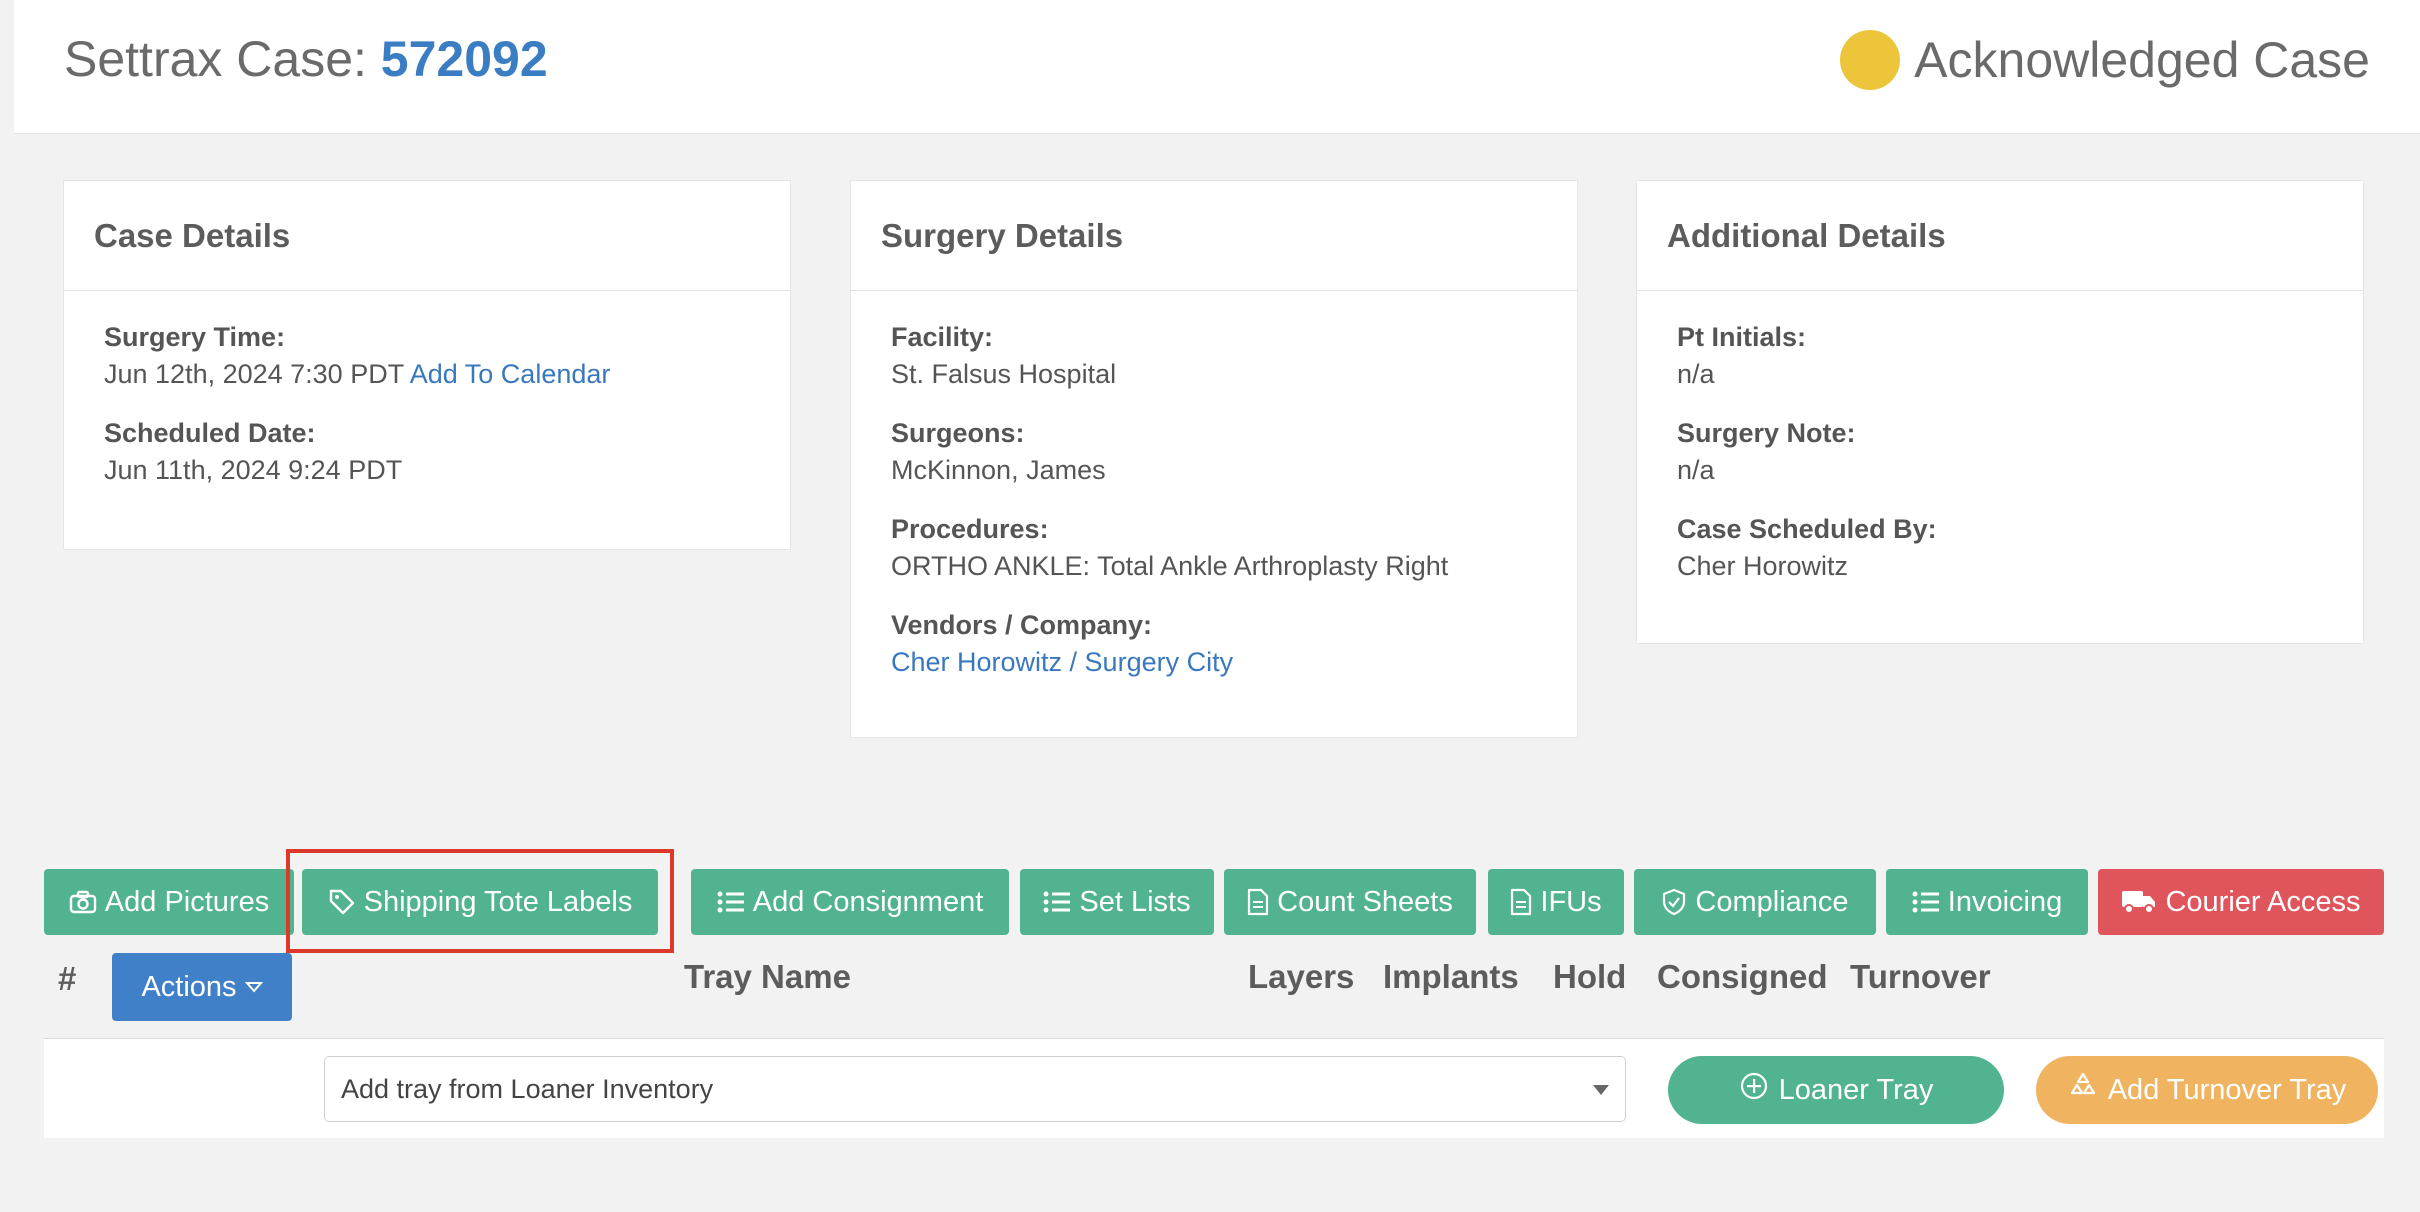 This screenshot has height=1212, width=2420. What do you see at coordinates (2083, 1090) in the screenshot?
I see `recycle-icon` at bounding box center [2083, 1090].